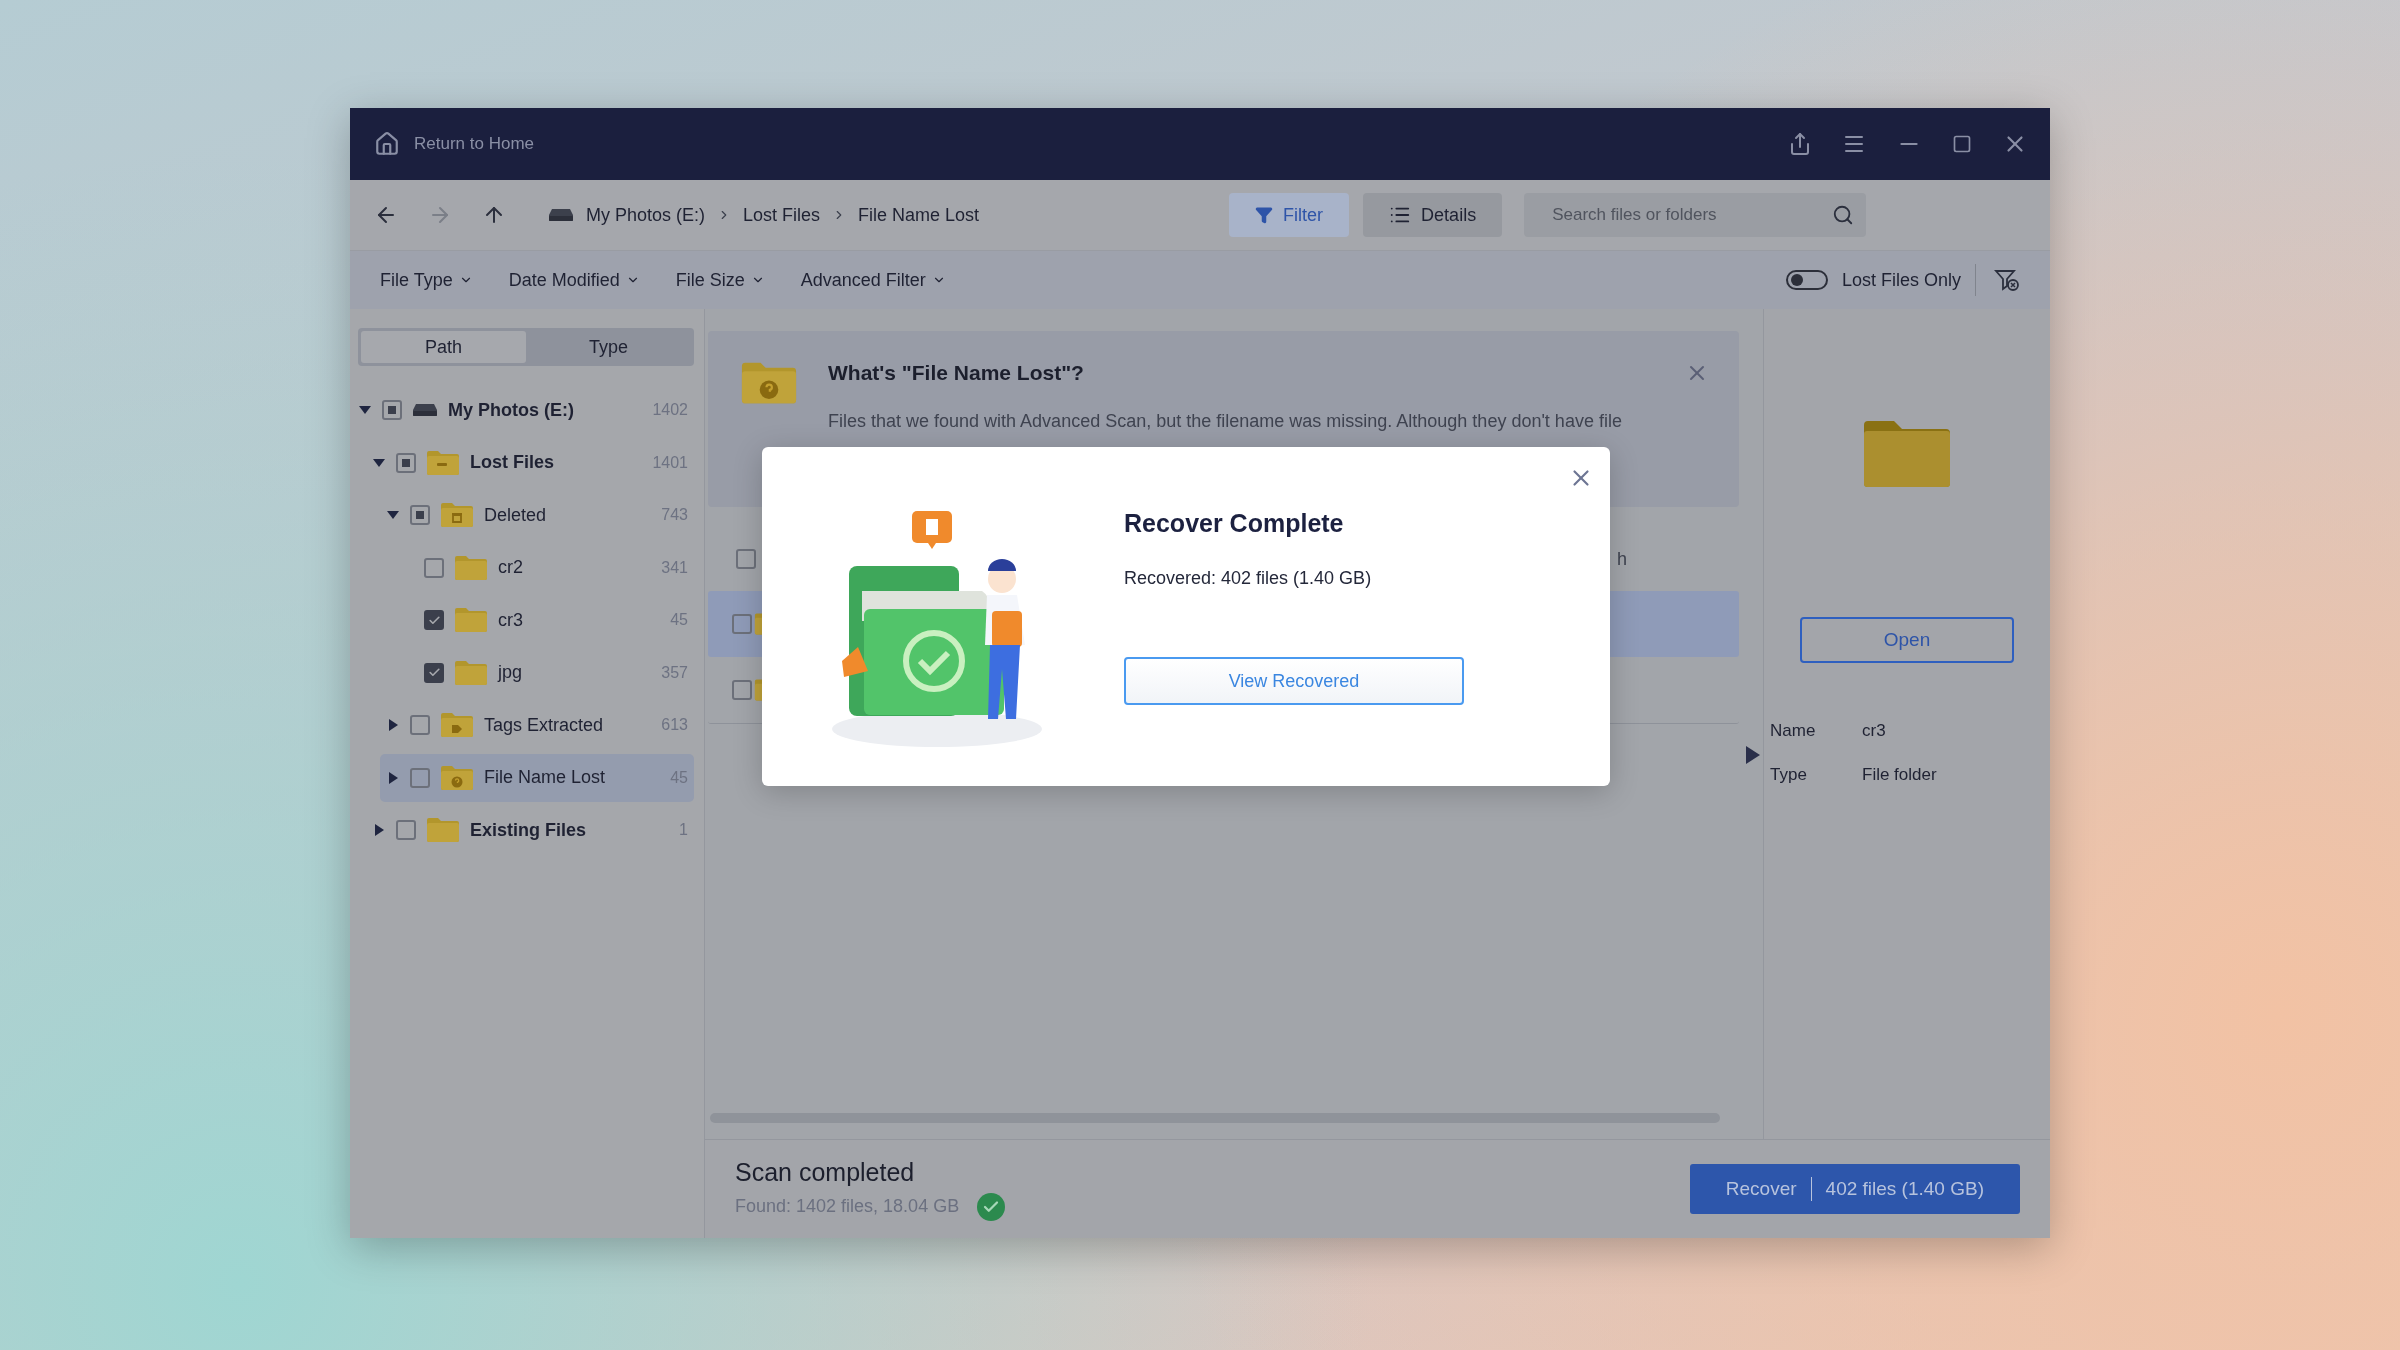 The image size is (2400, 1350). I want to click on search-field: Search files or folders, so click(1695, 215).